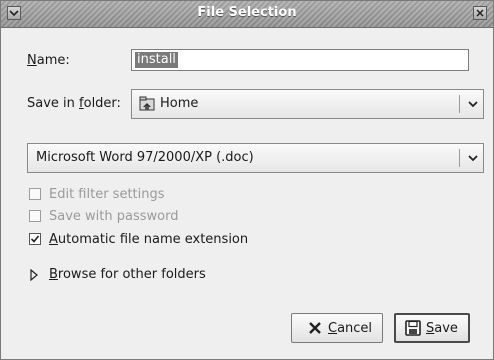  I want to click on save-in-folder-label: Save in folder:, so click(74, 103).